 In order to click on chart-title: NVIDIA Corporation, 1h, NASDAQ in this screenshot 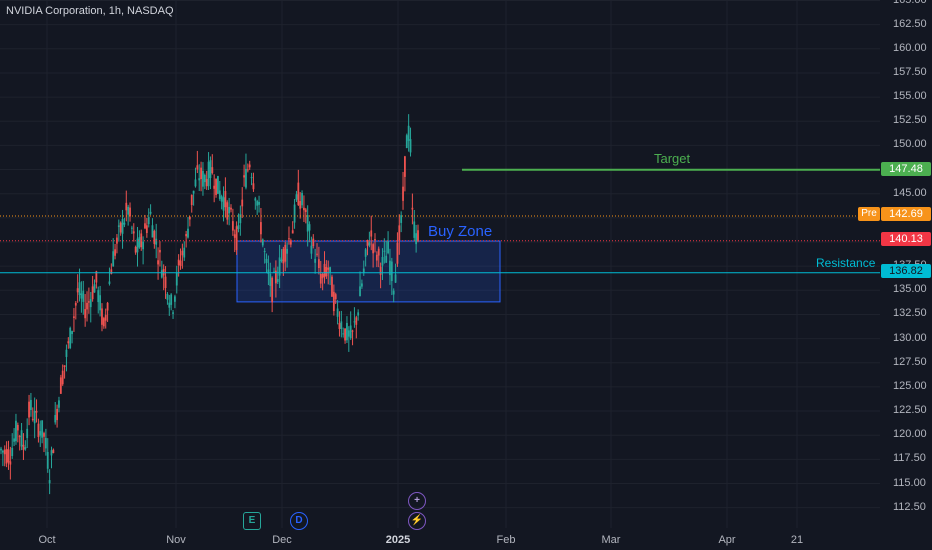, I will do `click(90, 11)`.